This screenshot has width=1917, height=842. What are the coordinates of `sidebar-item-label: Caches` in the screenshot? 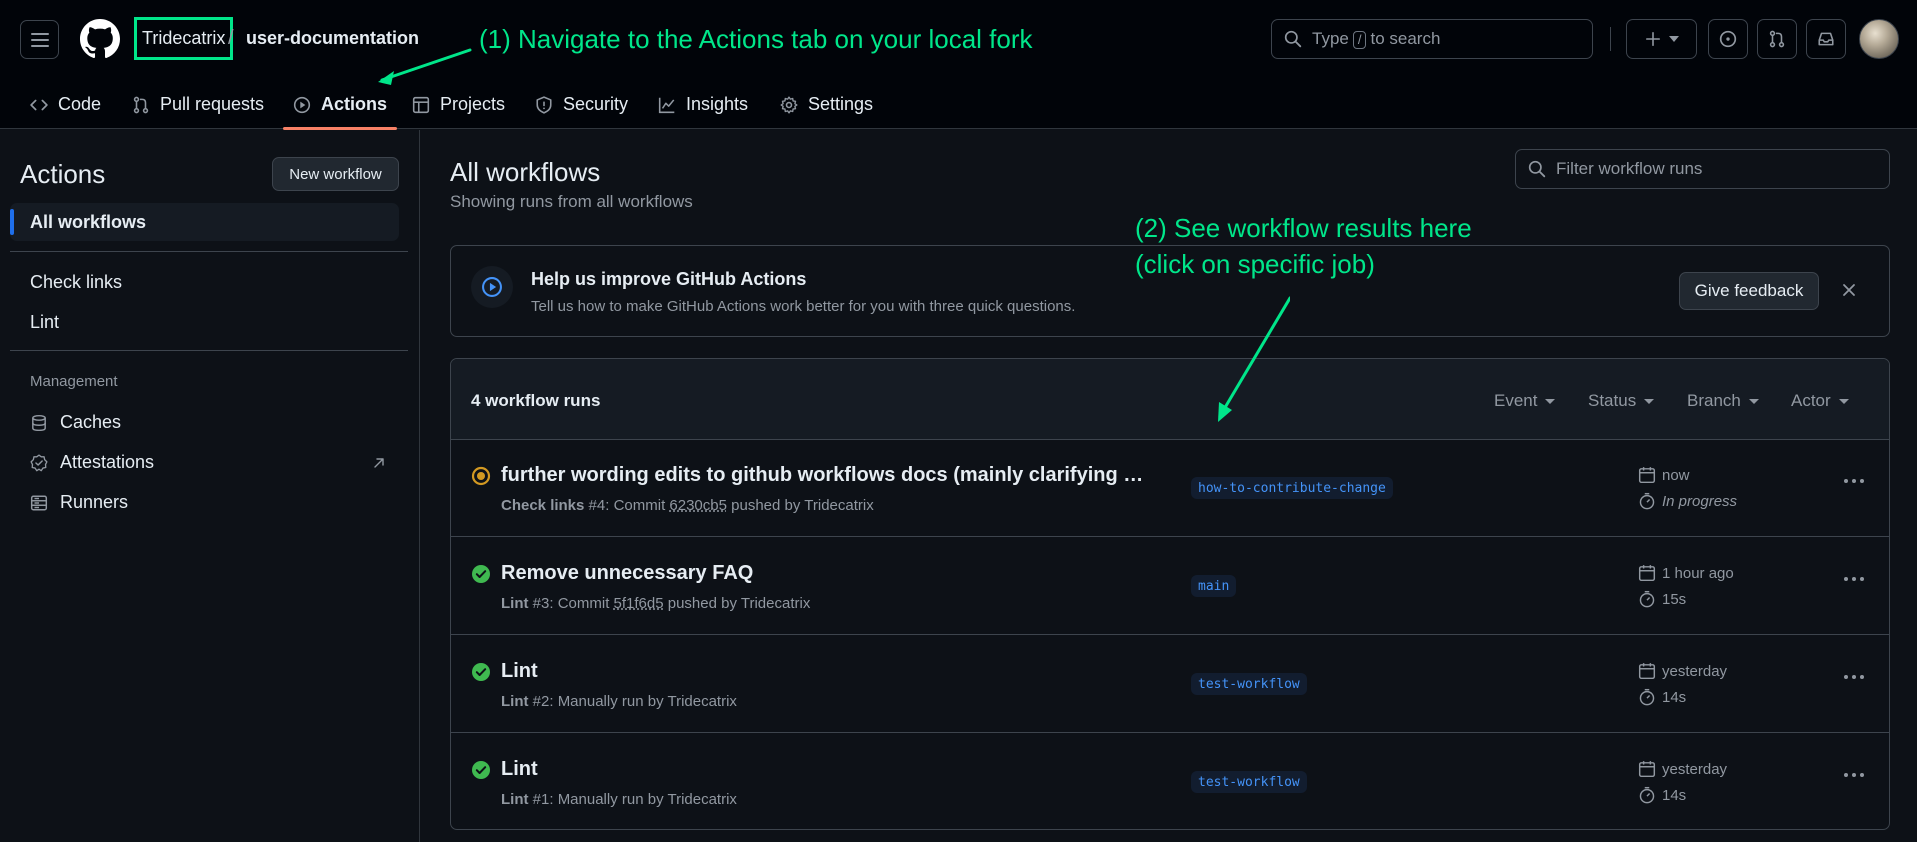 It's located at (91, 422).